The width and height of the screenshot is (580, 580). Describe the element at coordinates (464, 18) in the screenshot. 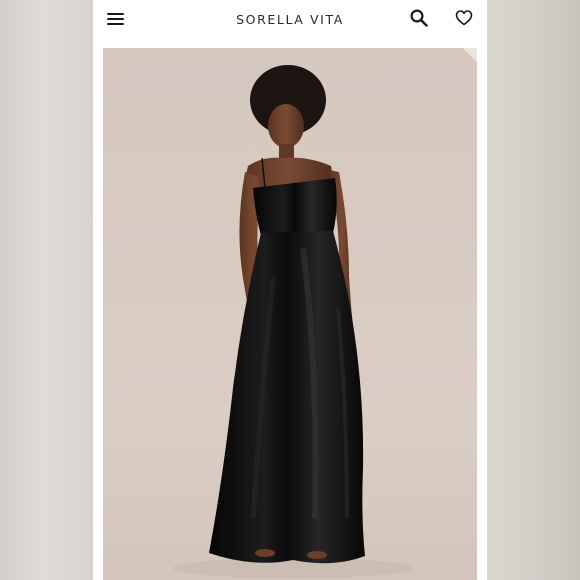

I see `heart-icon` at that location.